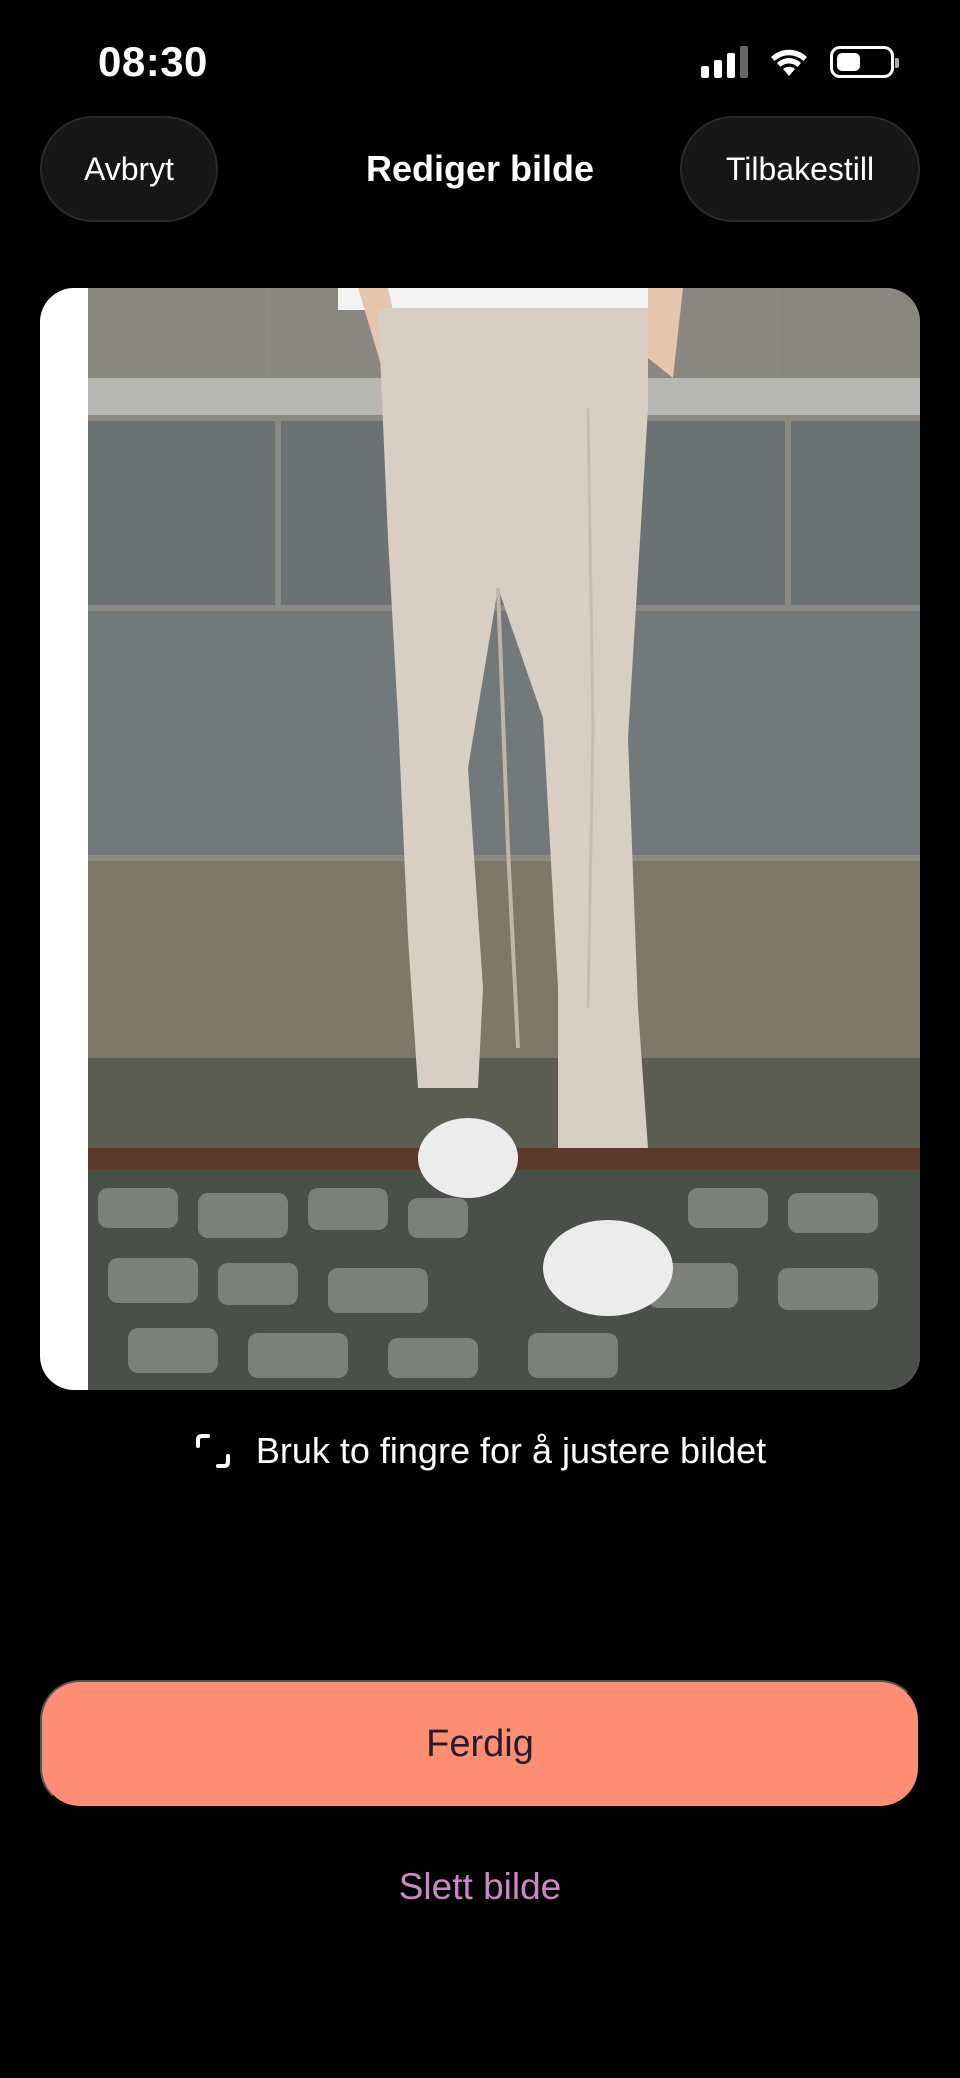  What do you see at coordinates (480, 1744) in the screenshot?
I see `done-button: Ferdig` at bounding box center [480, 1744].